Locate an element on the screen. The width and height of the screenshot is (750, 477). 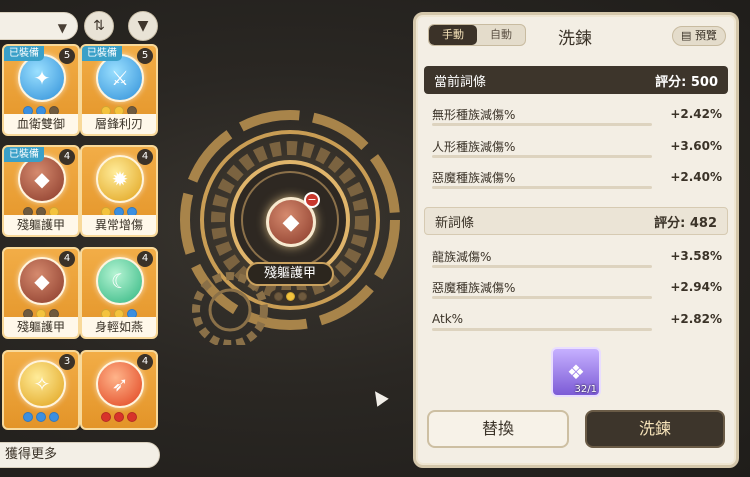
sort-button: ⇅ is located at coordinates (99, 26).